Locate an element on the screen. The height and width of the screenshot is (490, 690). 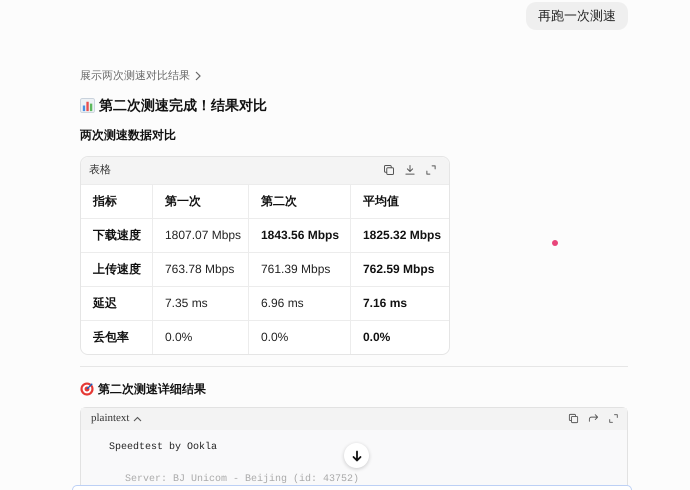
code-line: Speedtest by Ookla is located at coordinates (163, 447).